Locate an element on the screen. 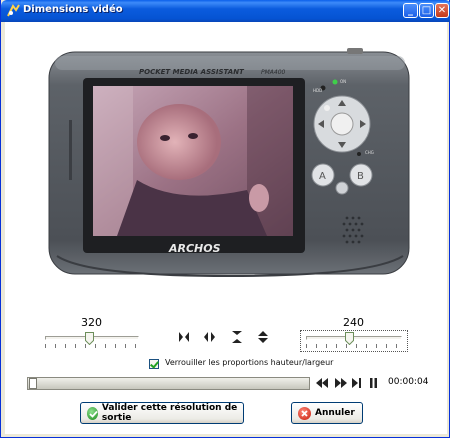 The image size is (450, 438). maximize-icon: □ is located at coordinates (426, 10).